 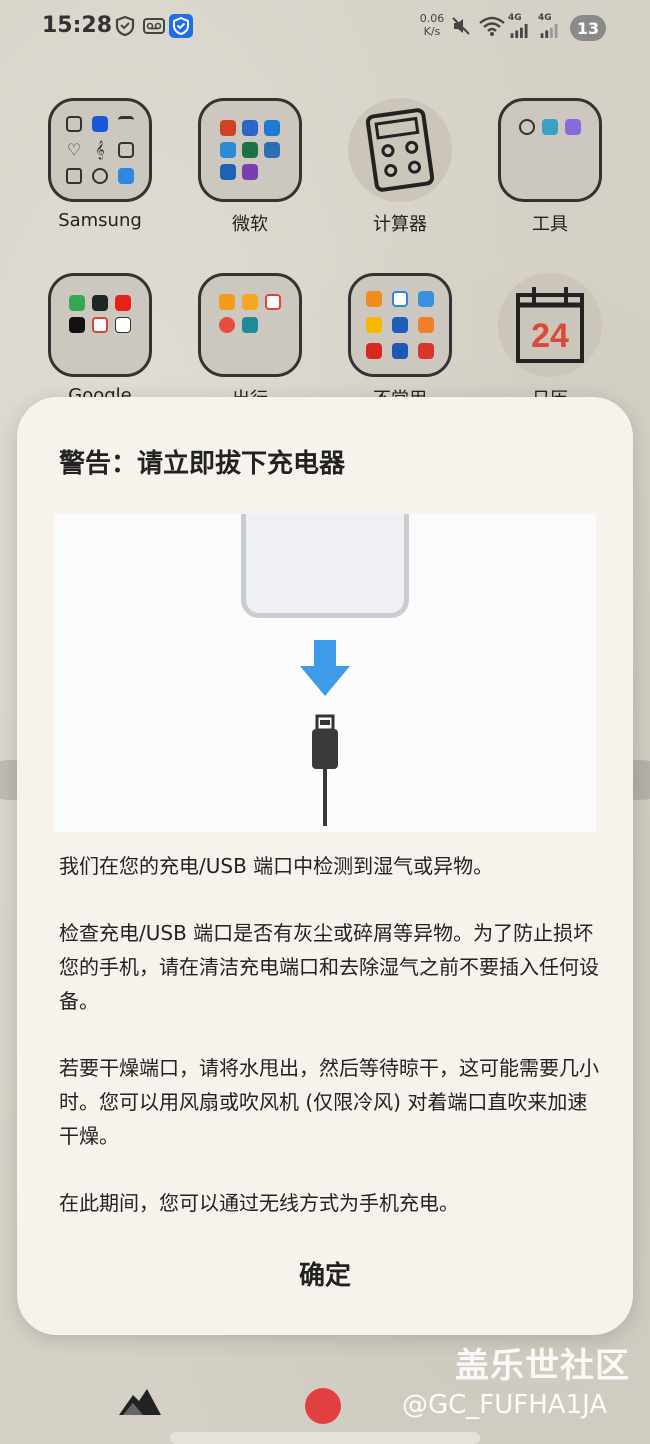 What do you see at coordinates (276, 866) in the screenshot?
I see `dialog-paragraph: 我们在您的充电/USB 端口中检测到湿气或异物。` at bounding box center [276, 866].